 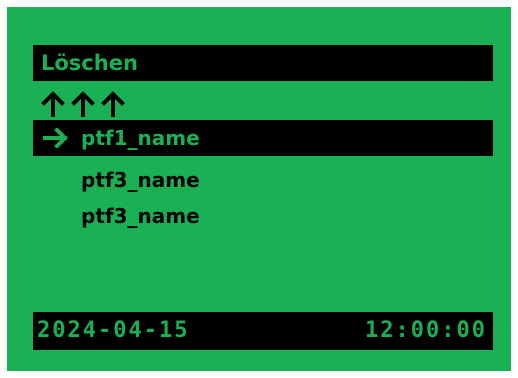 What do you see at coordinates (55, 138) in the screenshot?
I see `right-arrow-icon` at bounding box center [55, 138].